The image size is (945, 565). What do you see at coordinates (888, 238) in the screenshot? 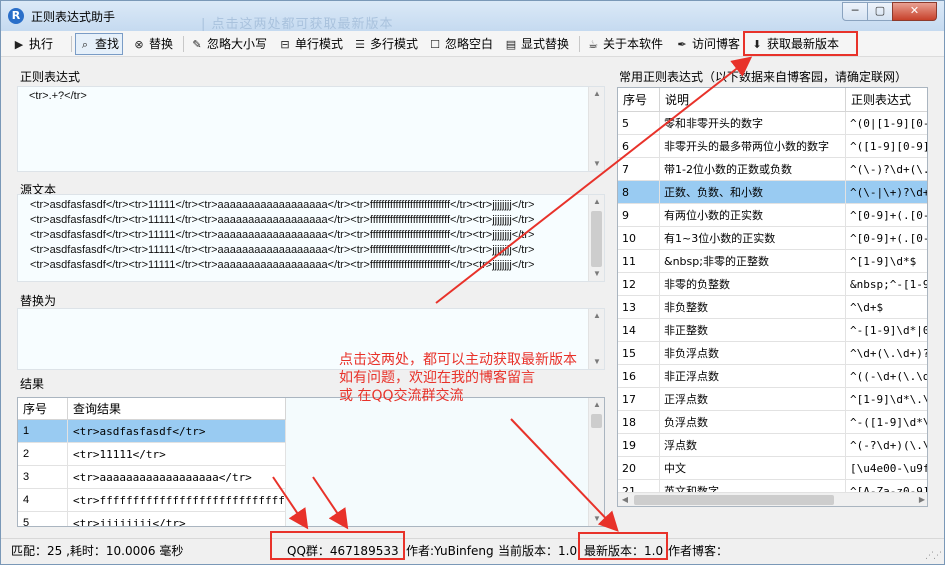
I see `row-regex: ^[0-9]+(.[0-9]{1,3})?$` at bounding box center [888, 238].